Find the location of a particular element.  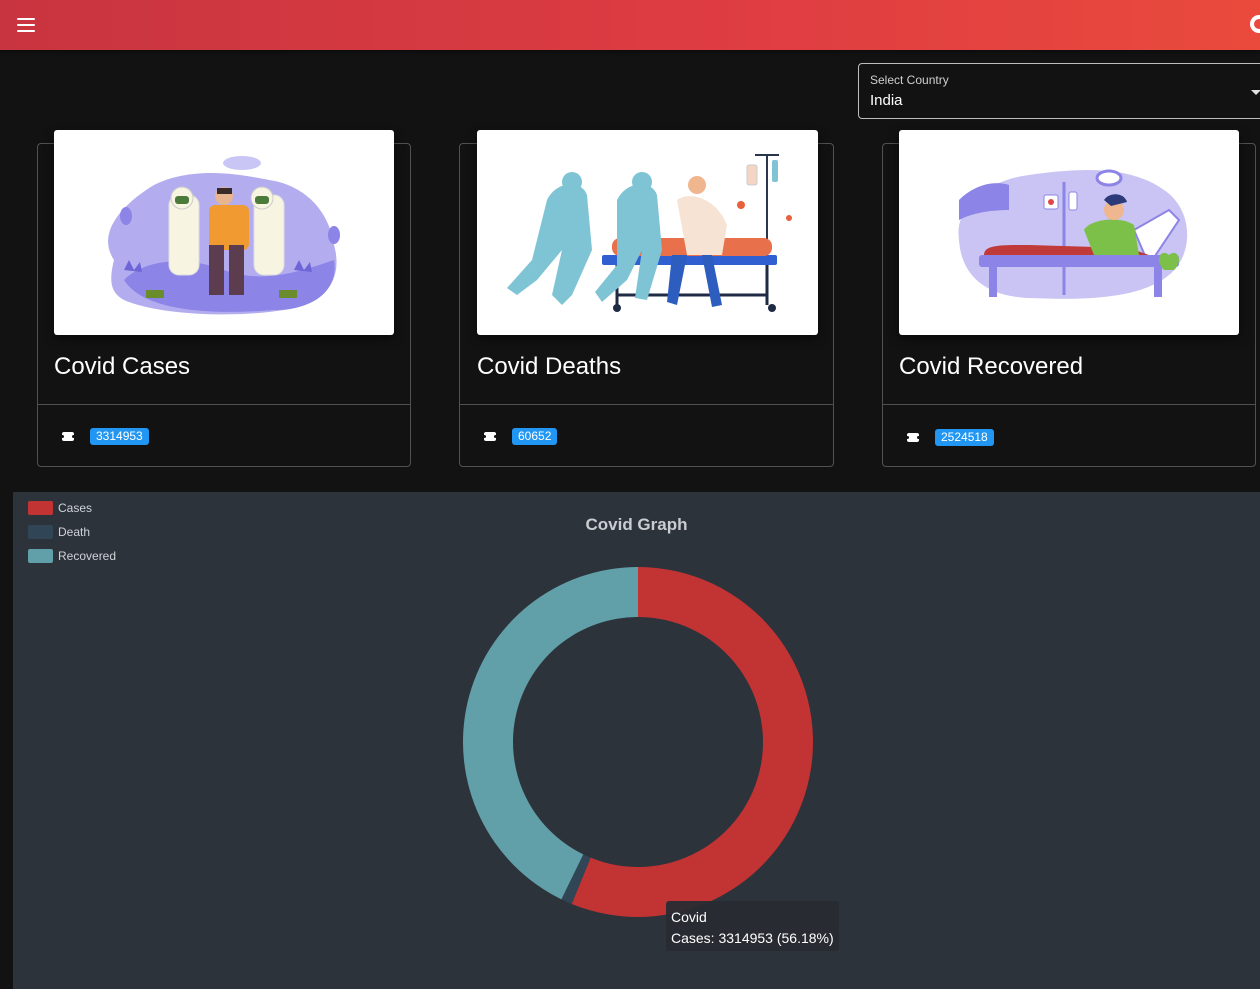

card-covid-cases: Covid Cases 3314953 is located at coordinates (224, 298).